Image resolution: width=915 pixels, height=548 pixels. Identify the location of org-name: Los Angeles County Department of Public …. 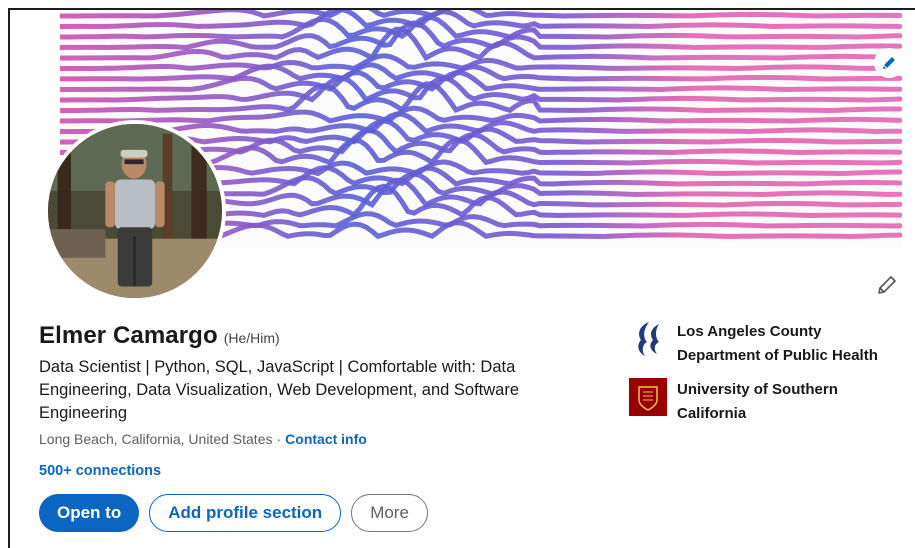
(777, 343).